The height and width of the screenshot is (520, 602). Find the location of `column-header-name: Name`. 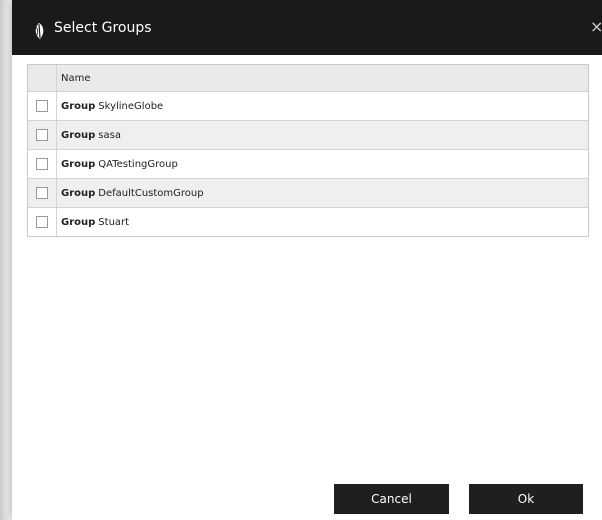

column-header-name: Name is located at coordinates (322, 78).